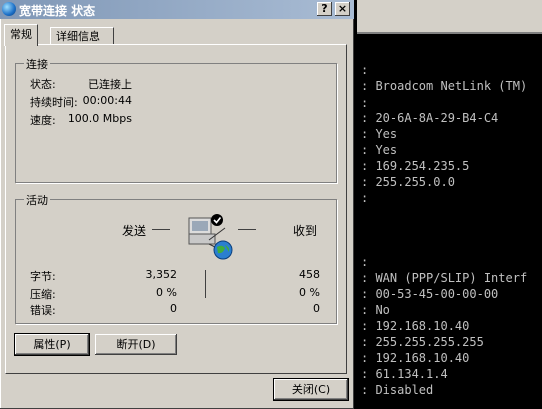 The width and height of the screenshot is (542, 409). I want to click on console-line: : 00-53-45-00-00-00, so click(430, 294).